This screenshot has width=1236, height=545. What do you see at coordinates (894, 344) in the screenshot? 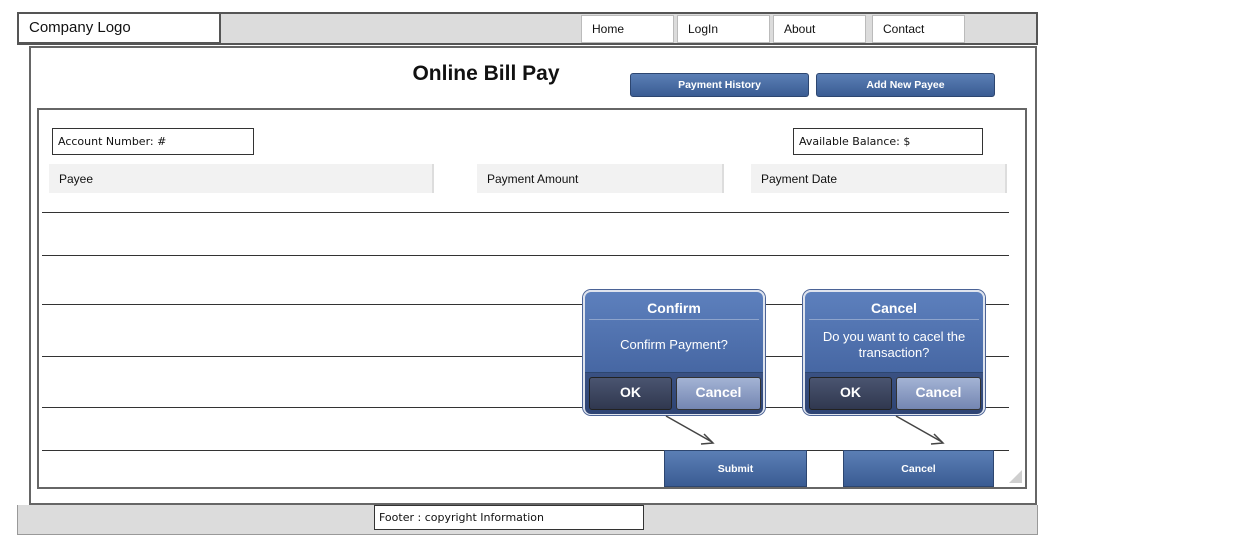
I see `cancel-dialog-message: Do you want to cacel the transaction?` at bounding box center [894, 344].